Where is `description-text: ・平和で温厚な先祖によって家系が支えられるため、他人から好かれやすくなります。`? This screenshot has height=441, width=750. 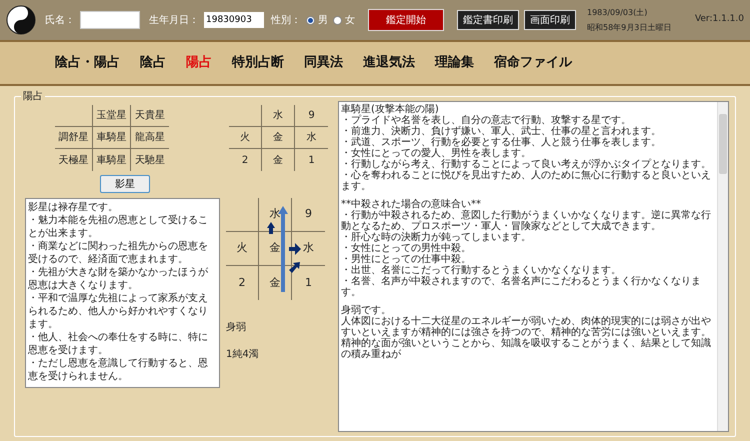 description-text: ・平和で温厚な先祖によって家系が支えられるため、他人から好かれやすくなります。 is located at coordinates (118, 311).